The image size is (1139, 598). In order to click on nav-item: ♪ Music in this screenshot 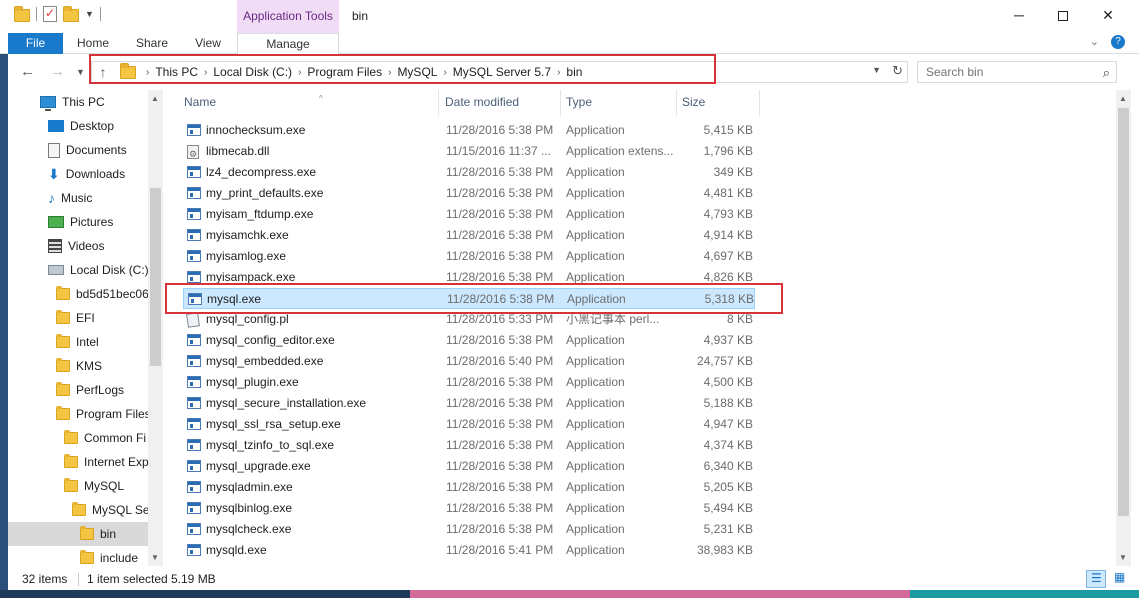, I will do `click(78, 198)`.